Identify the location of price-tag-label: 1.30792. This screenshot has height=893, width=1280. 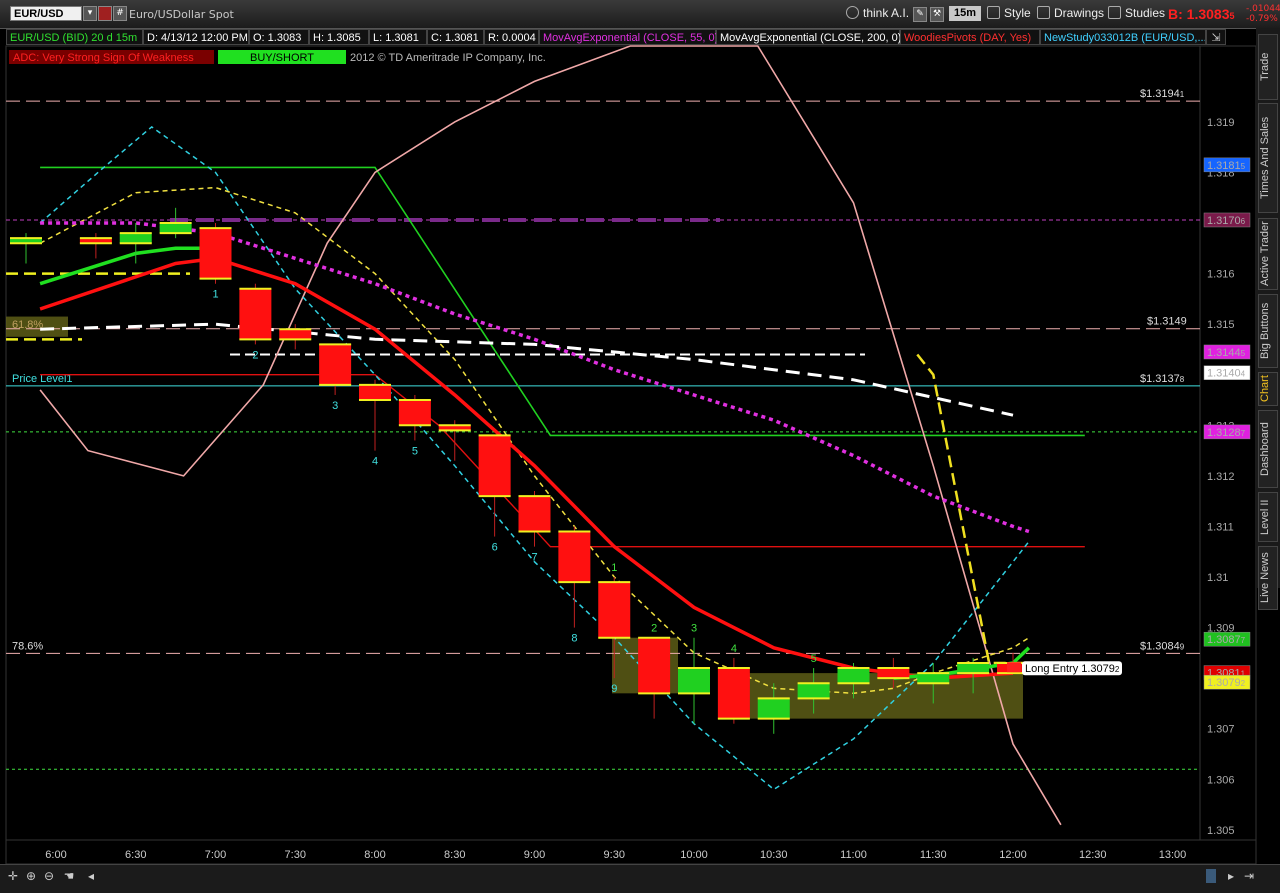
(1226, 683).